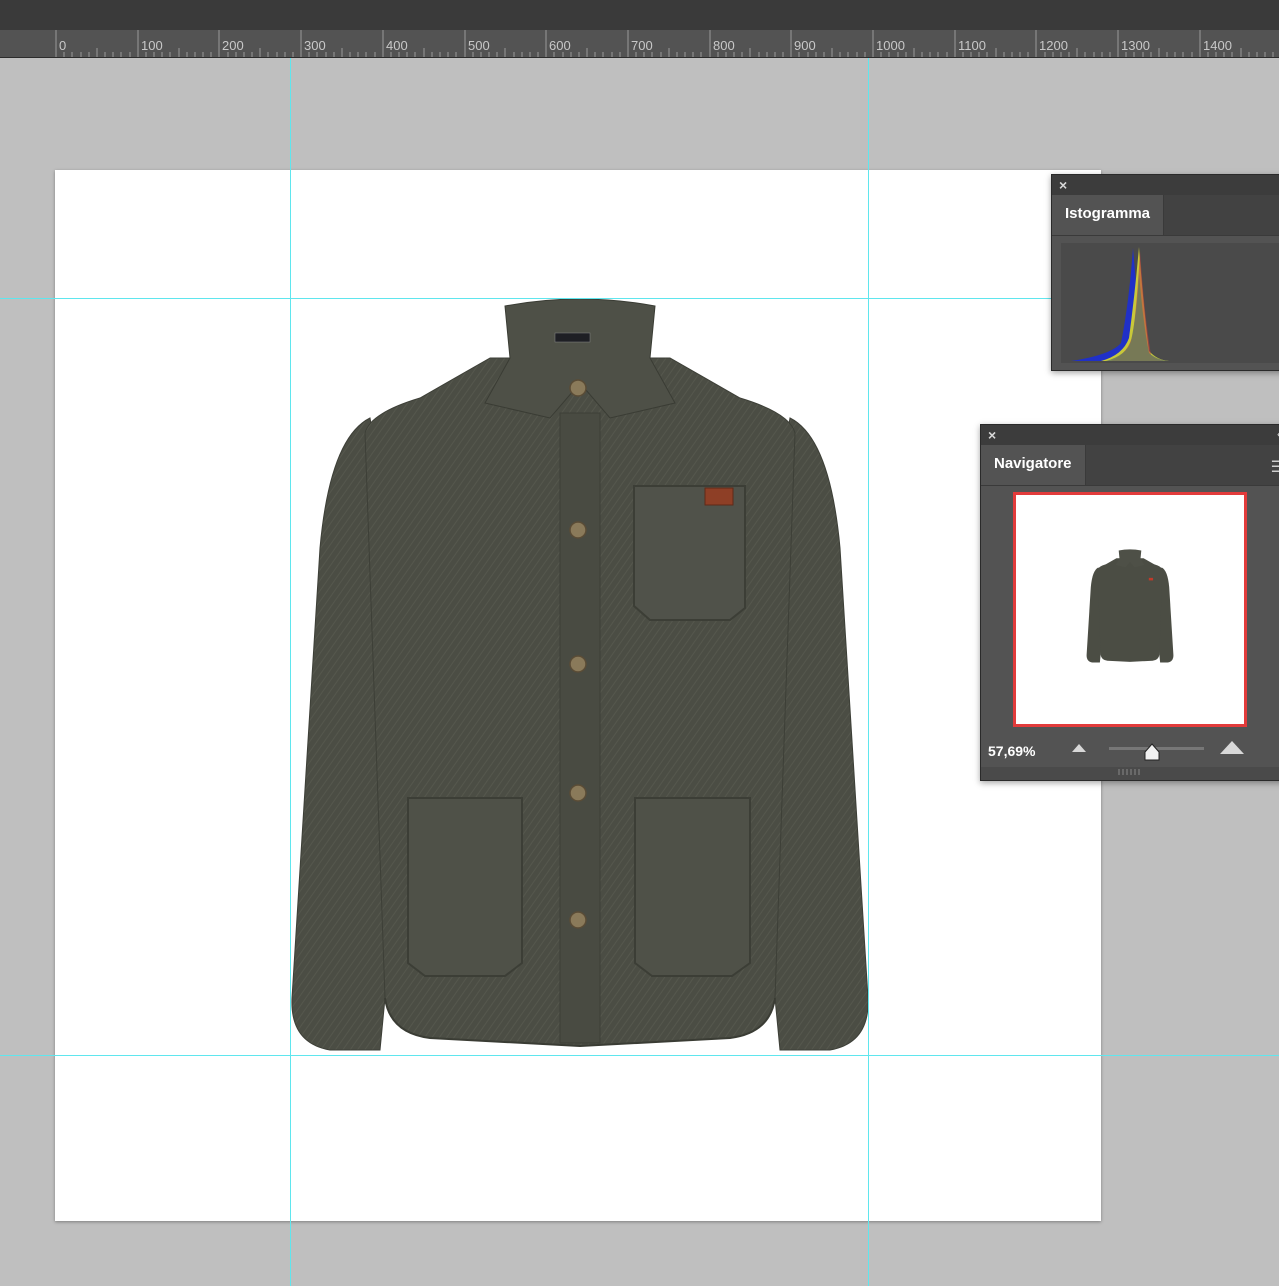 The image size is (1279, 1286). I want to click on ruler-label: 900, so click(805, 45).